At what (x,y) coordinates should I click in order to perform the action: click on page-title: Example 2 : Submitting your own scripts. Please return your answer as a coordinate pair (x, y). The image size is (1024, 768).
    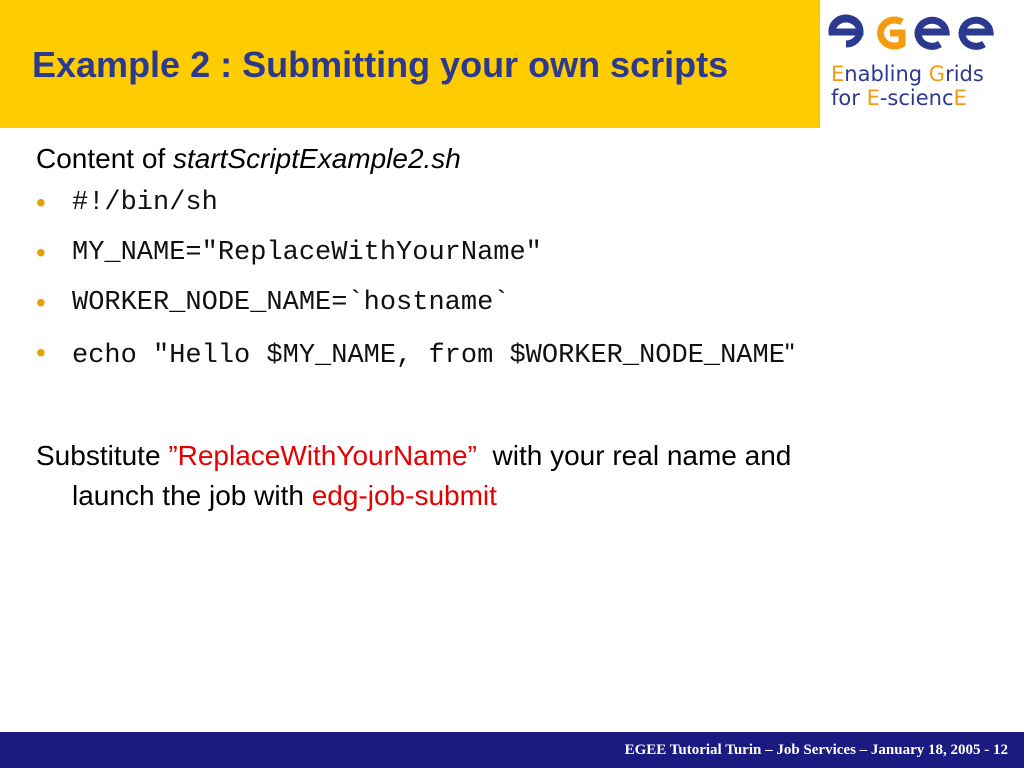
    Looking at the image, I should click on (380, 64).